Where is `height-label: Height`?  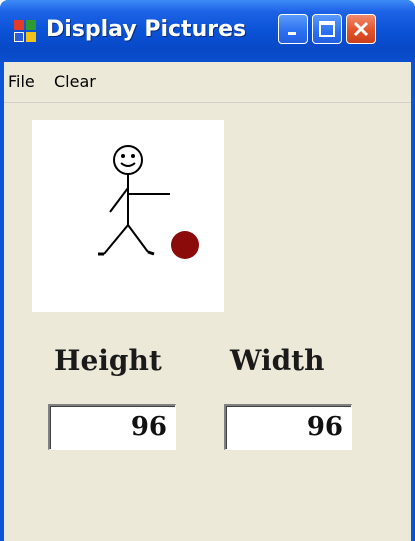
height-label: Height is located at coordinates (108, 360).